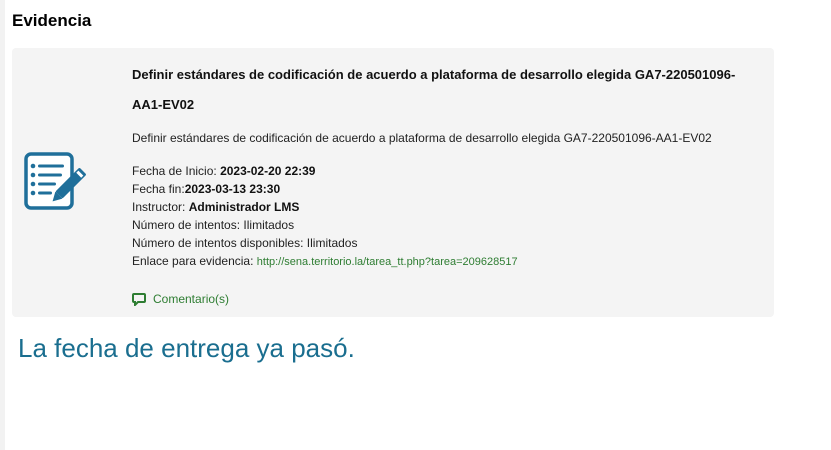 The width and height of the screenshot is (831, 450). What do you see at coordinates (139, 299) in the screenshot?
I see `comment-icon` at bounding box center [139, 299].